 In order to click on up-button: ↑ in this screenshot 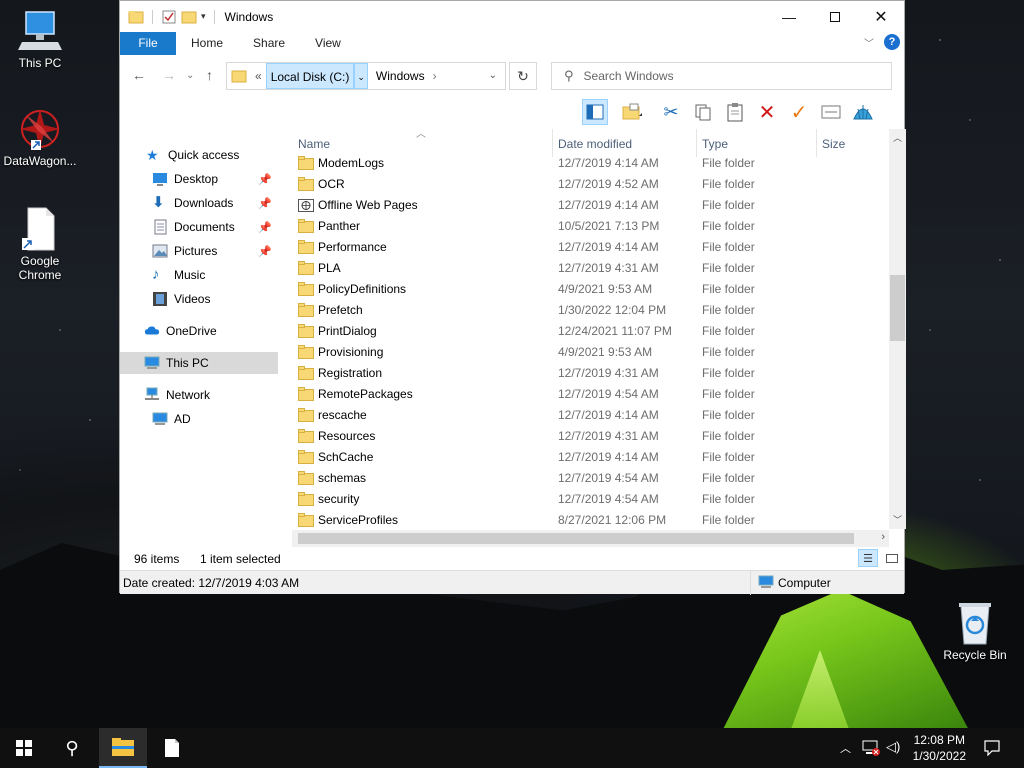, I will do `click(209, 75)`.